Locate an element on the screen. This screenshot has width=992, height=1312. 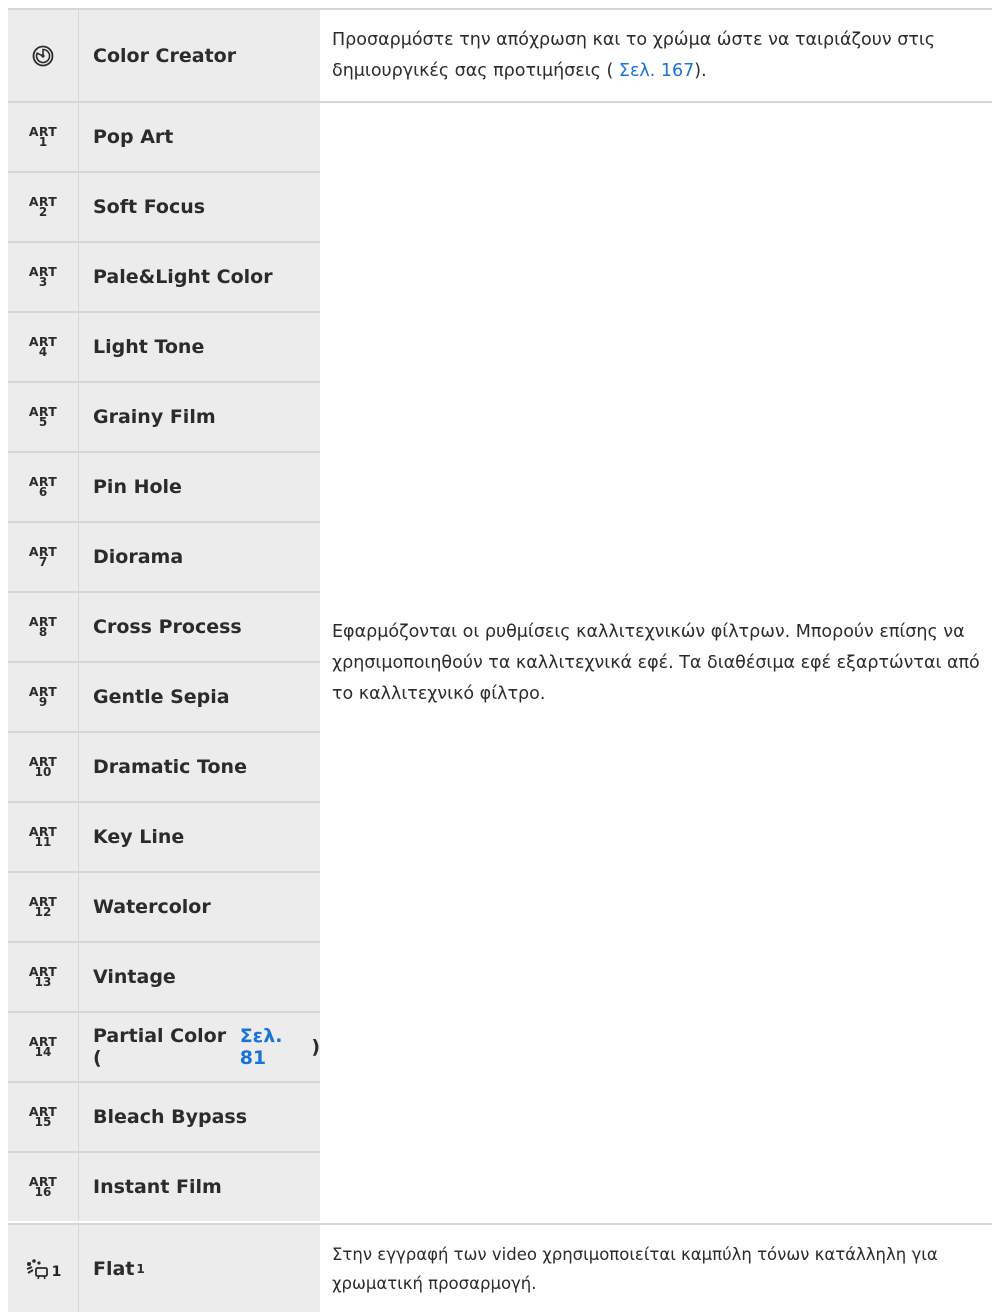
table-row: ART 3 Pale&Light Color is located at coordinates (164, 277).